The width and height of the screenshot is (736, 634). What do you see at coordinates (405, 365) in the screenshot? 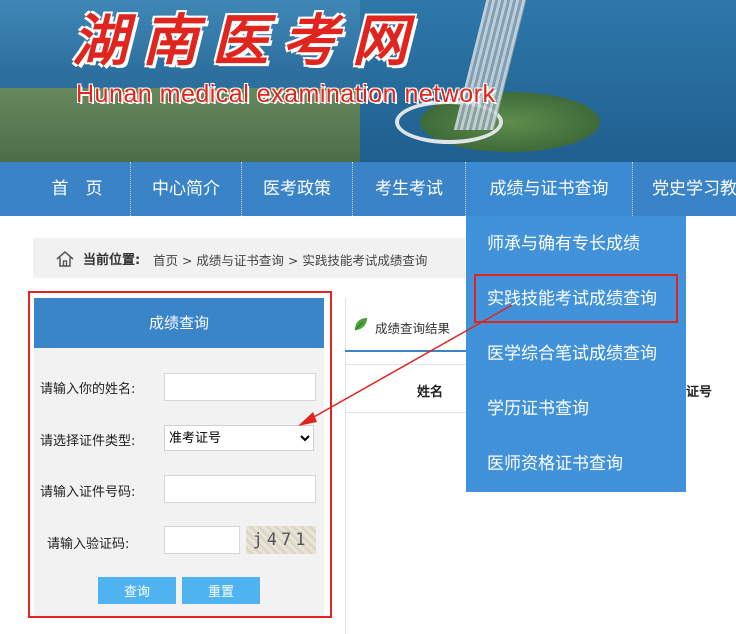
I see `annotation-arrow` at bounding box center [405, 365].